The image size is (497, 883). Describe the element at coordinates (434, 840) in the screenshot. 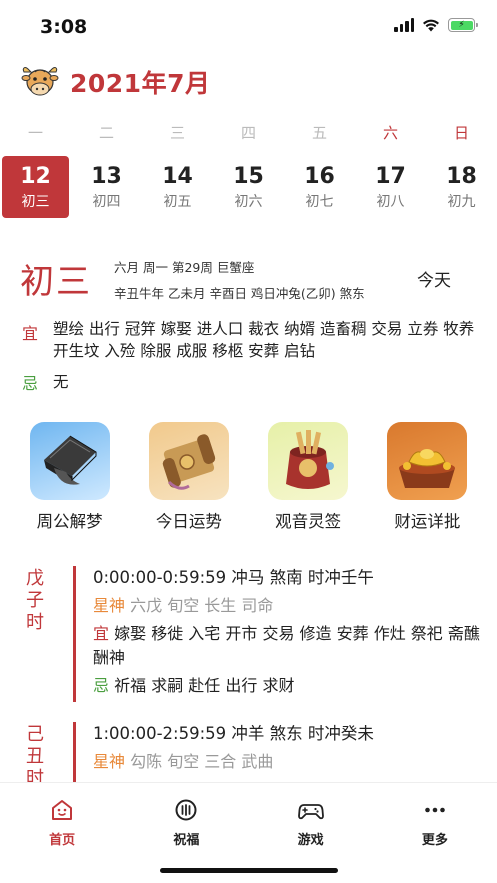

I see `tab-label: 更多` at that location.